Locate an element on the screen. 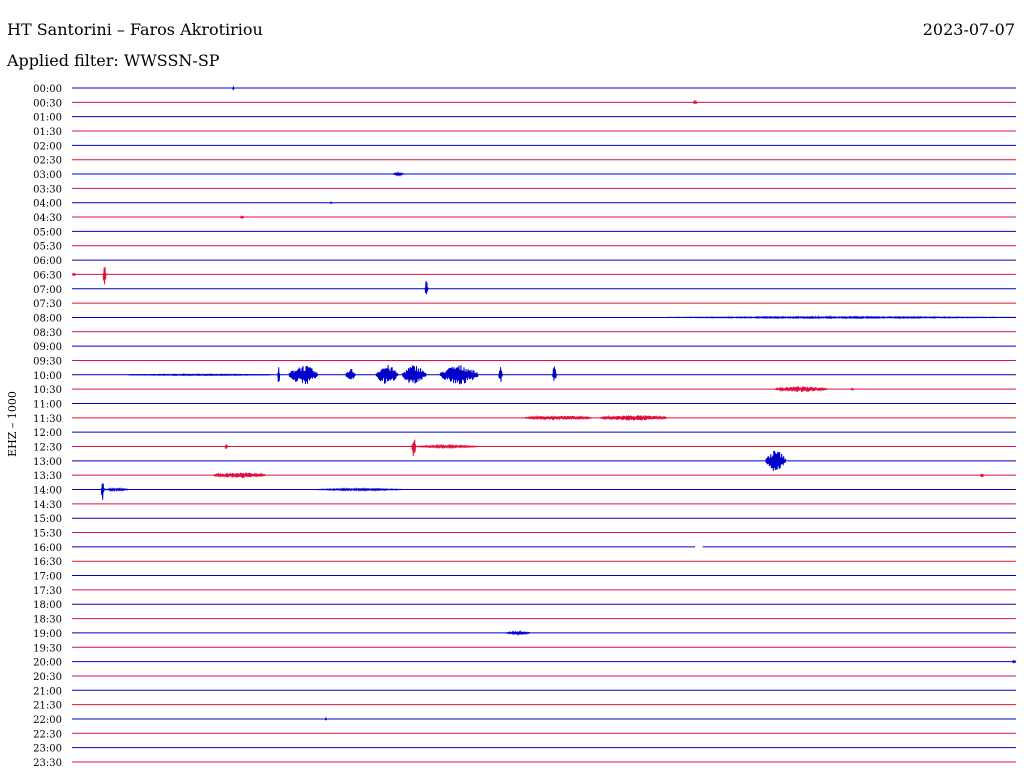 The width and height of the screenshot is (1024, 780). row-time-label: 15:00 is located at coordinates (47, 519).